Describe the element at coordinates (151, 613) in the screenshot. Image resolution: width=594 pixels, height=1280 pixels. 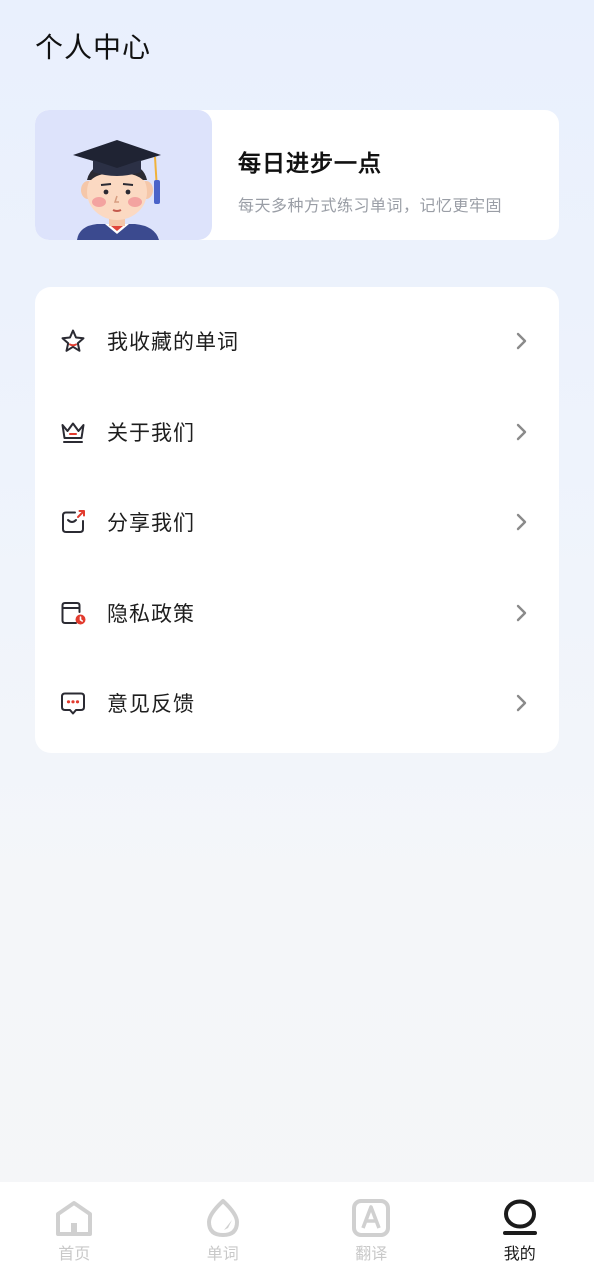
I see `menu-label-privacy-policy: 隐私政策` at that location.